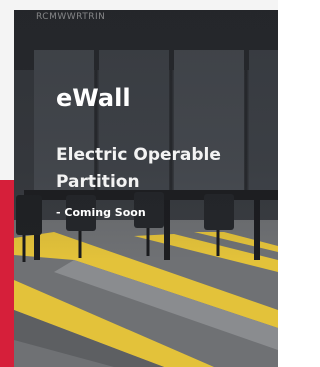 Image resolution: width=320 pixels, height=367 pixels. Describe the element at coordinates (93, 98) in the screenshot. I see `brand-title: eWall` at that location.